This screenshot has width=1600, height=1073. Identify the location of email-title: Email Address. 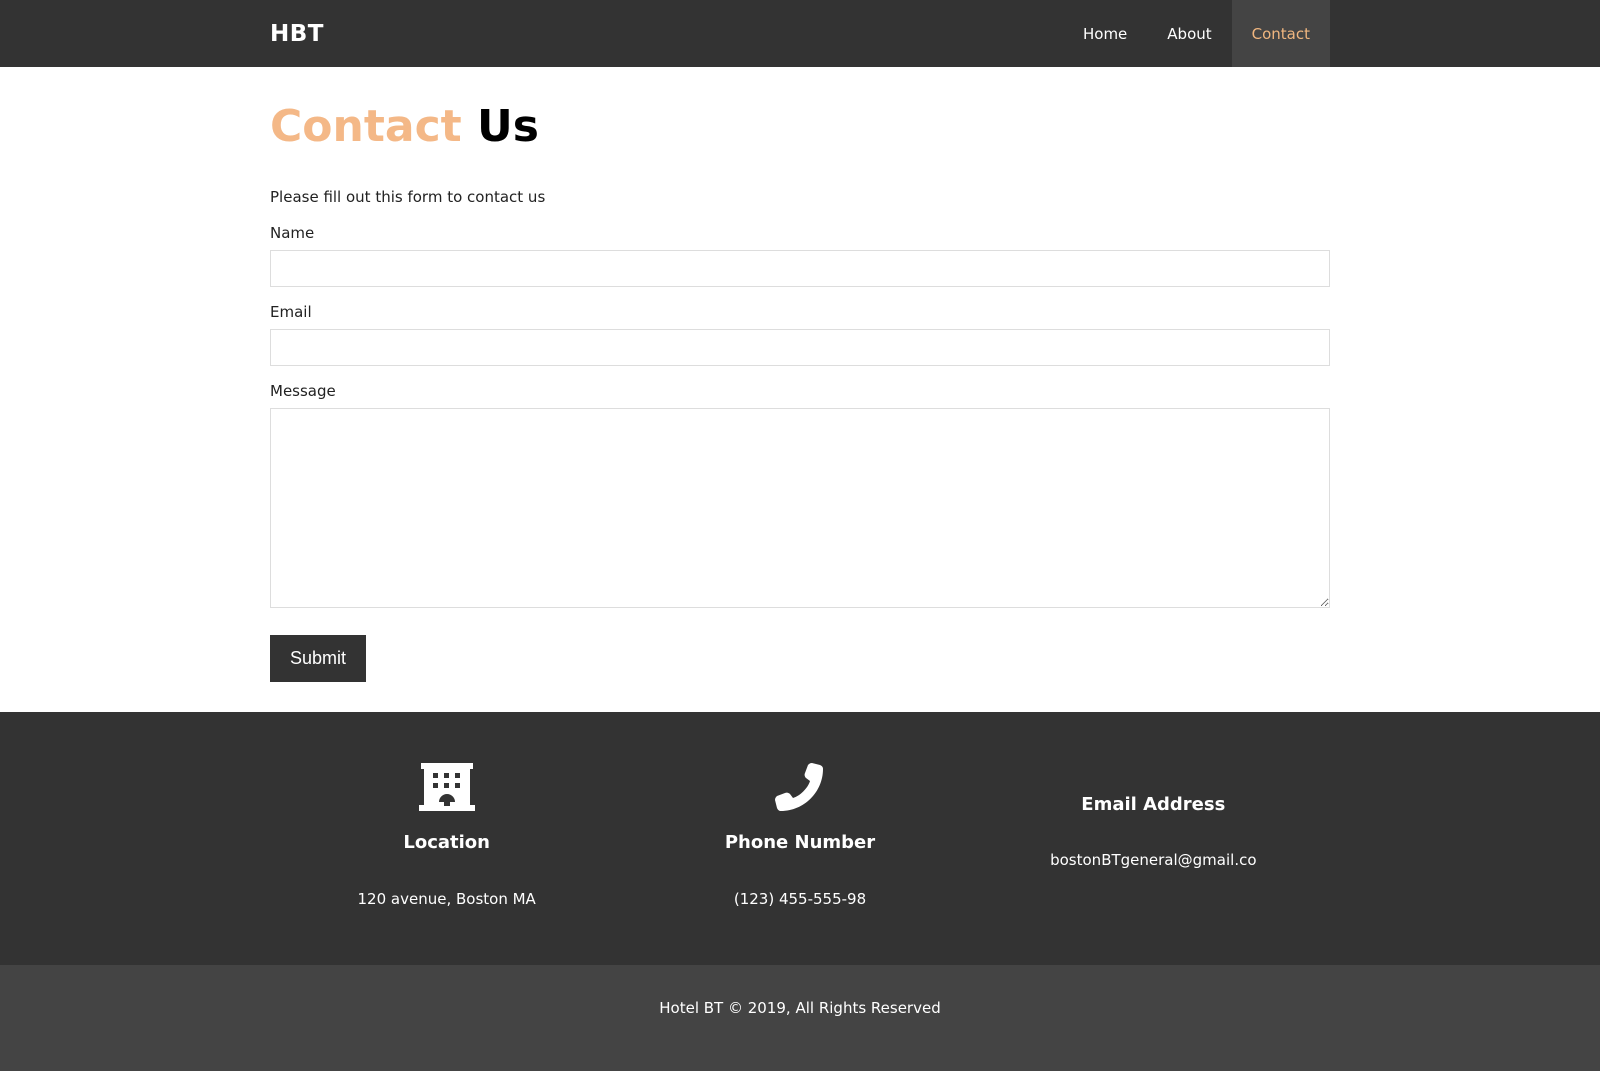
(1153, 805).